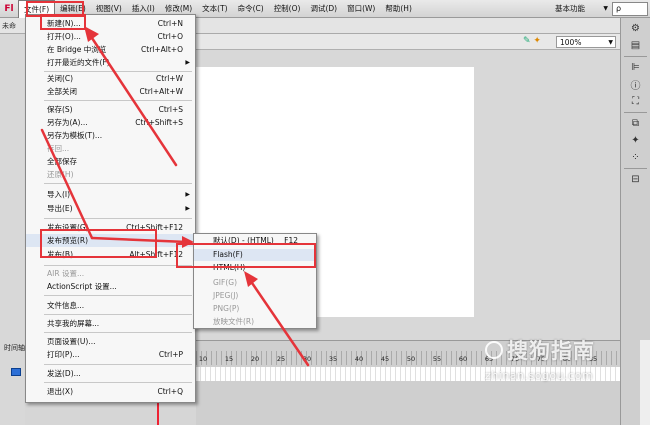 The image size is (650, 425). Describe the element at coordinates (411, 359) in the screenshot. I see `timeline-tick: 50` at that location.